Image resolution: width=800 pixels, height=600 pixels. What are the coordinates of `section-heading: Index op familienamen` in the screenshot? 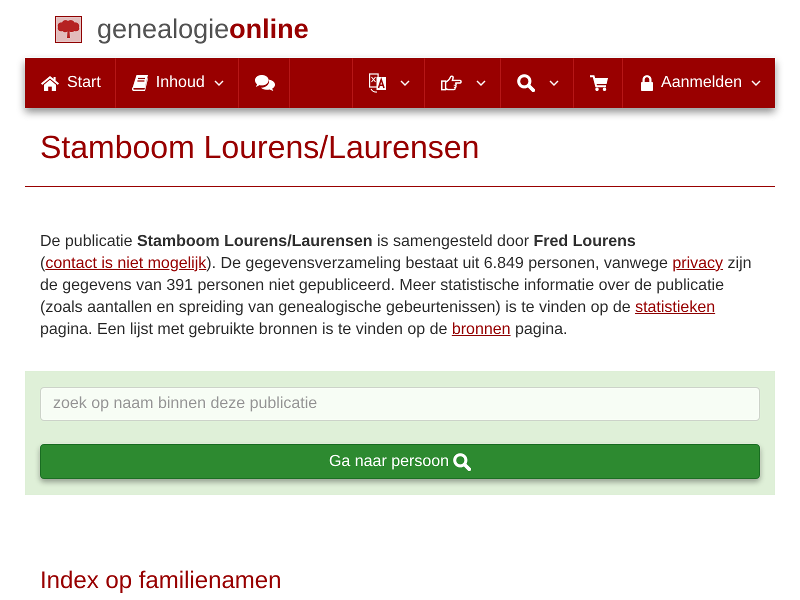 It's located at (160, 581).